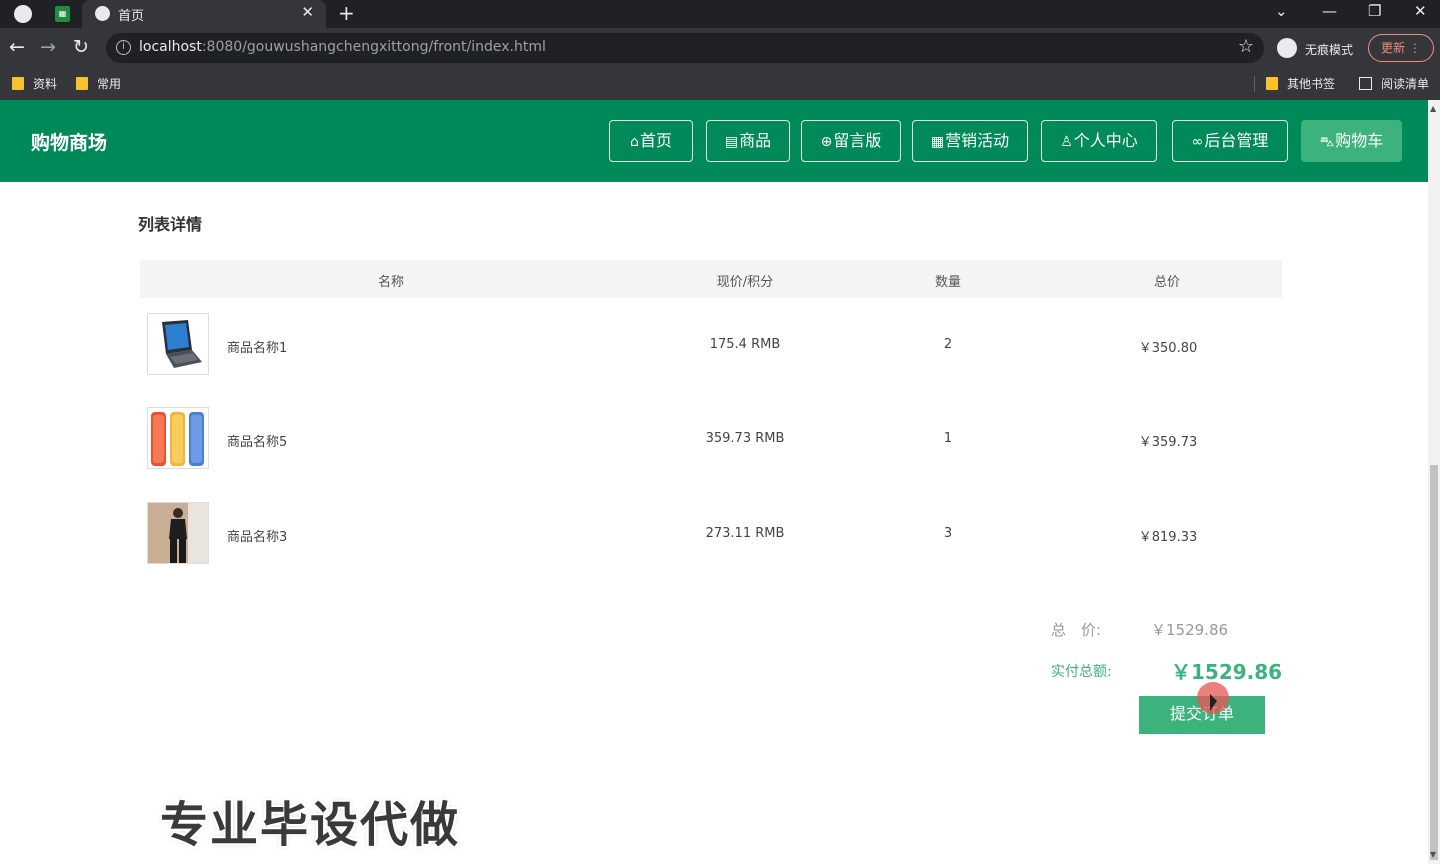 The image size is (1440, 864). What do you see at coordinates (755, 140) in the screenshot?
I see `nav-label: 商品` at bounding box center [755, 140].